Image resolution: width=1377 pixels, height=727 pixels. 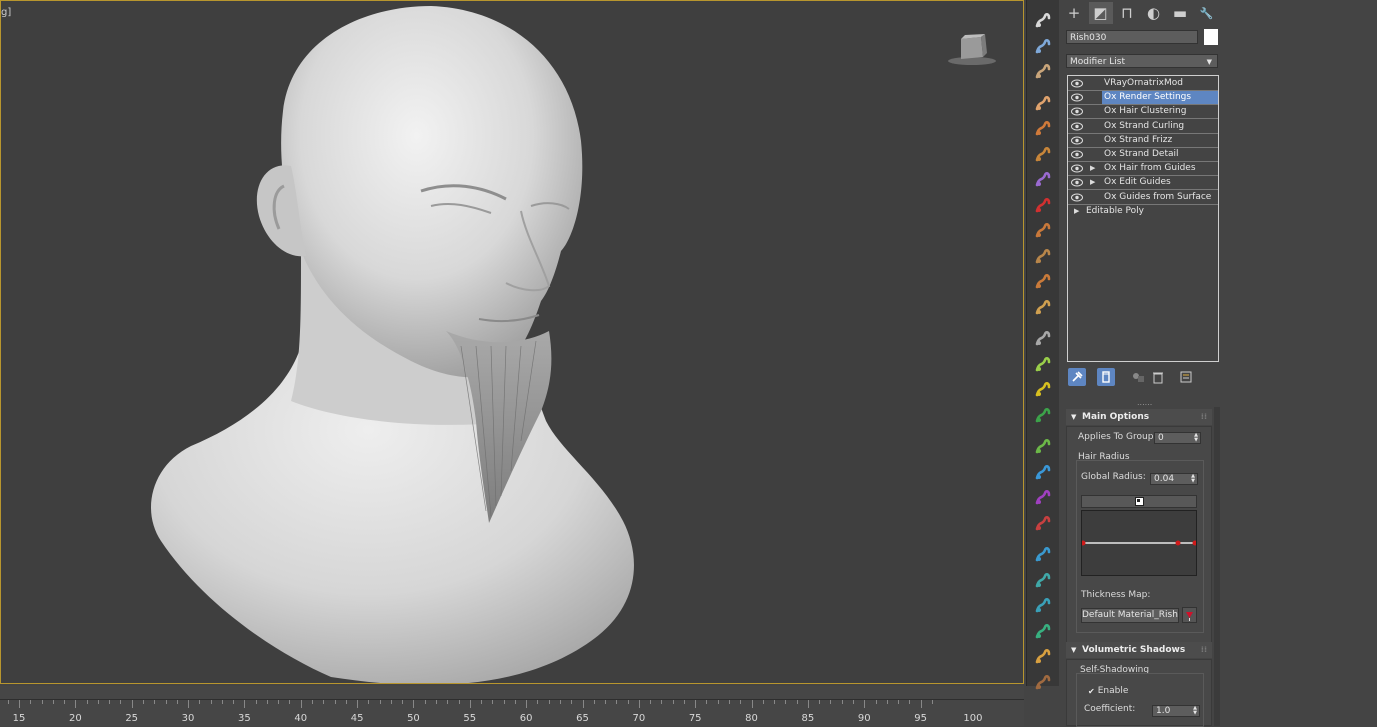 I want to click on modifier-stack-item: ▶ Ox Edit Guides, so click(x=1143, y=183).